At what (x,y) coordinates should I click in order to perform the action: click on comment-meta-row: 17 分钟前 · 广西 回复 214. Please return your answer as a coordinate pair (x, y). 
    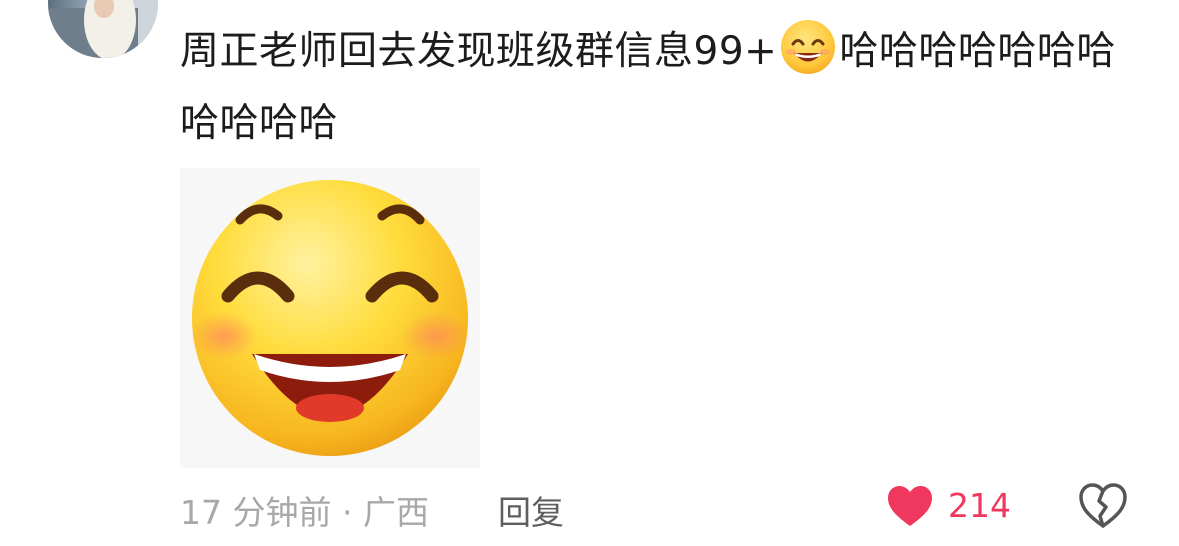
    Looking at the image, I should click on (660, 508).